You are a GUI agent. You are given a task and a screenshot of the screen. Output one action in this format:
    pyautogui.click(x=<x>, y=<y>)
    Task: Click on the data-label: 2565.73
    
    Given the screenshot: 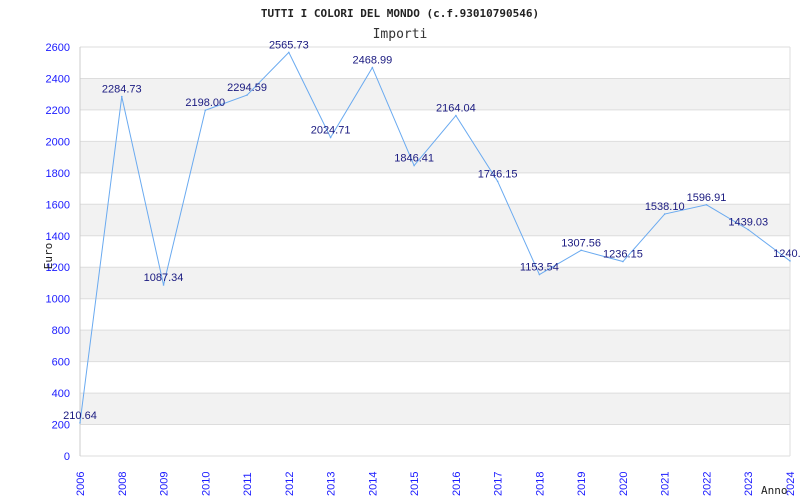 What is the action you would take?
    pyautogui.click(x=289, y=45)
    